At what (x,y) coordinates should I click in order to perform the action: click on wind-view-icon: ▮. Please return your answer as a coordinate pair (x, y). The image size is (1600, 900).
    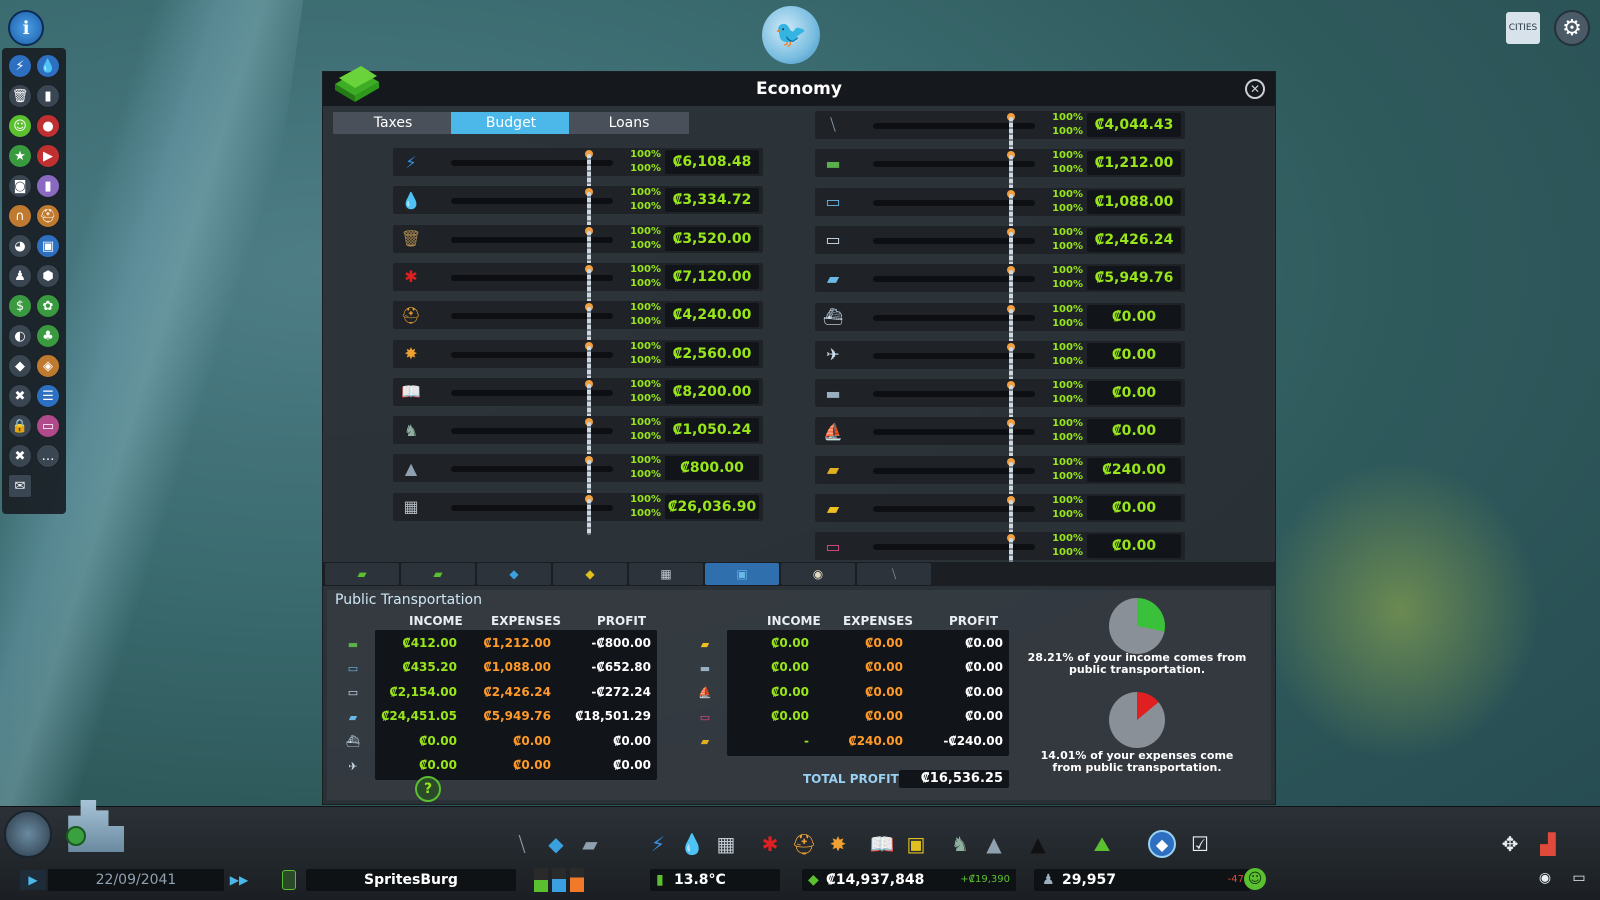
    Looking at the image, I should click on (48, 186).